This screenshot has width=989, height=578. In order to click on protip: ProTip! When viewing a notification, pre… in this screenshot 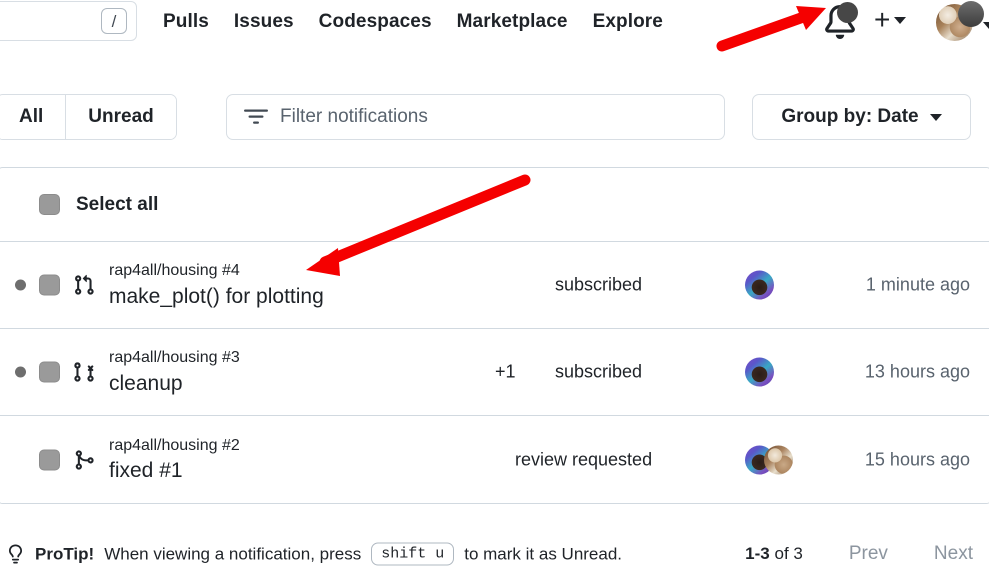, I will do `click(314, 554)`.